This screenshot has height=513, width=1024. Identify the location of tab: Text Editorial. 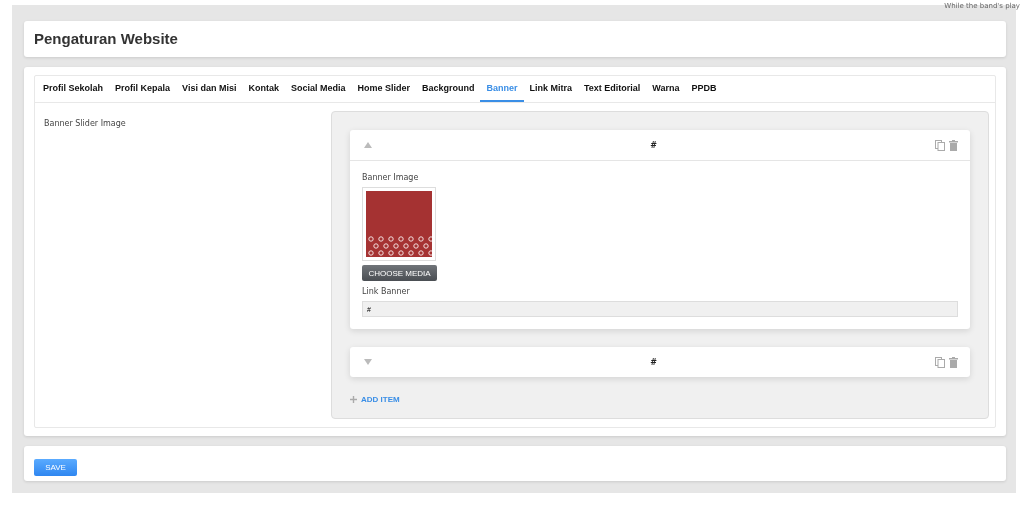
(612, 89).